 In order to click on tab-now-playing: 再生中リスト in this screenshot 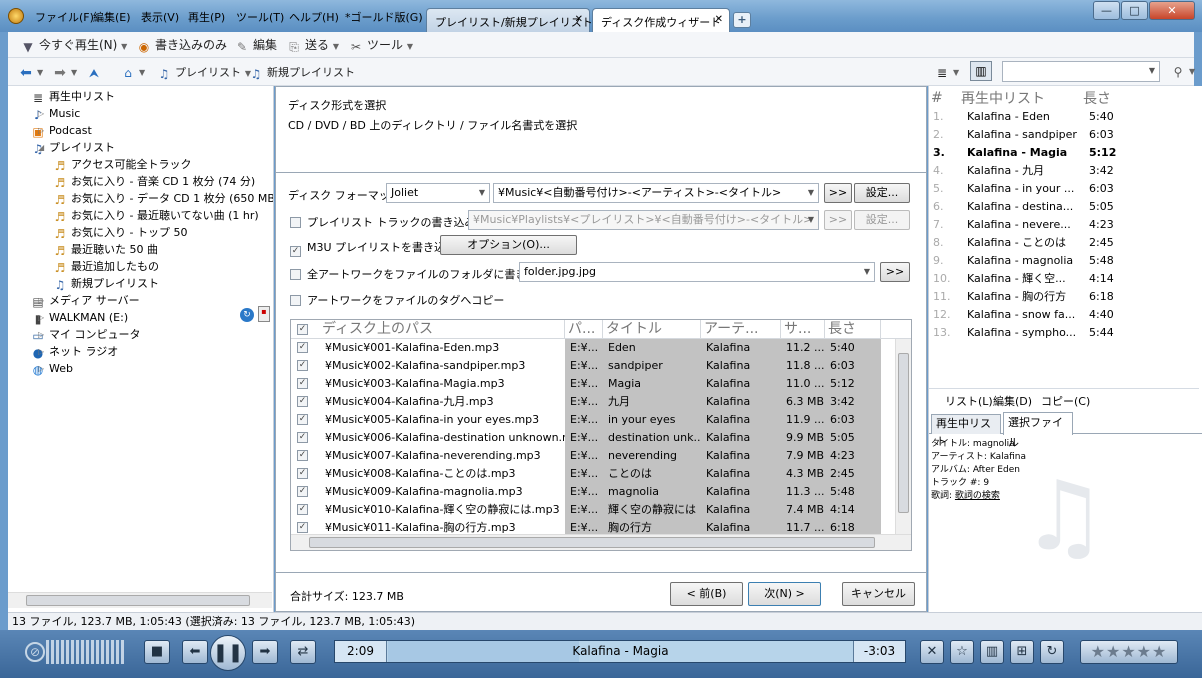, I will do `click(966, 431)`.